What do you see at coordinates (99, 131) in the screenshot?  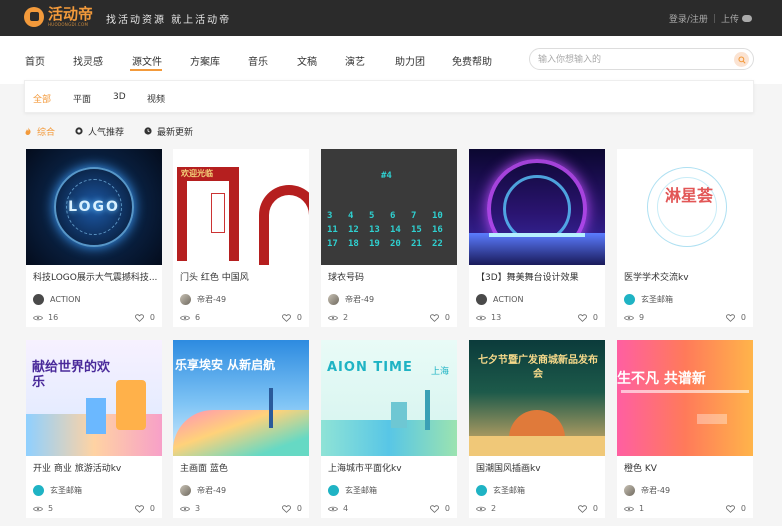 I see `sort-popular: 人气推荐` at bounding box center [99, 131].